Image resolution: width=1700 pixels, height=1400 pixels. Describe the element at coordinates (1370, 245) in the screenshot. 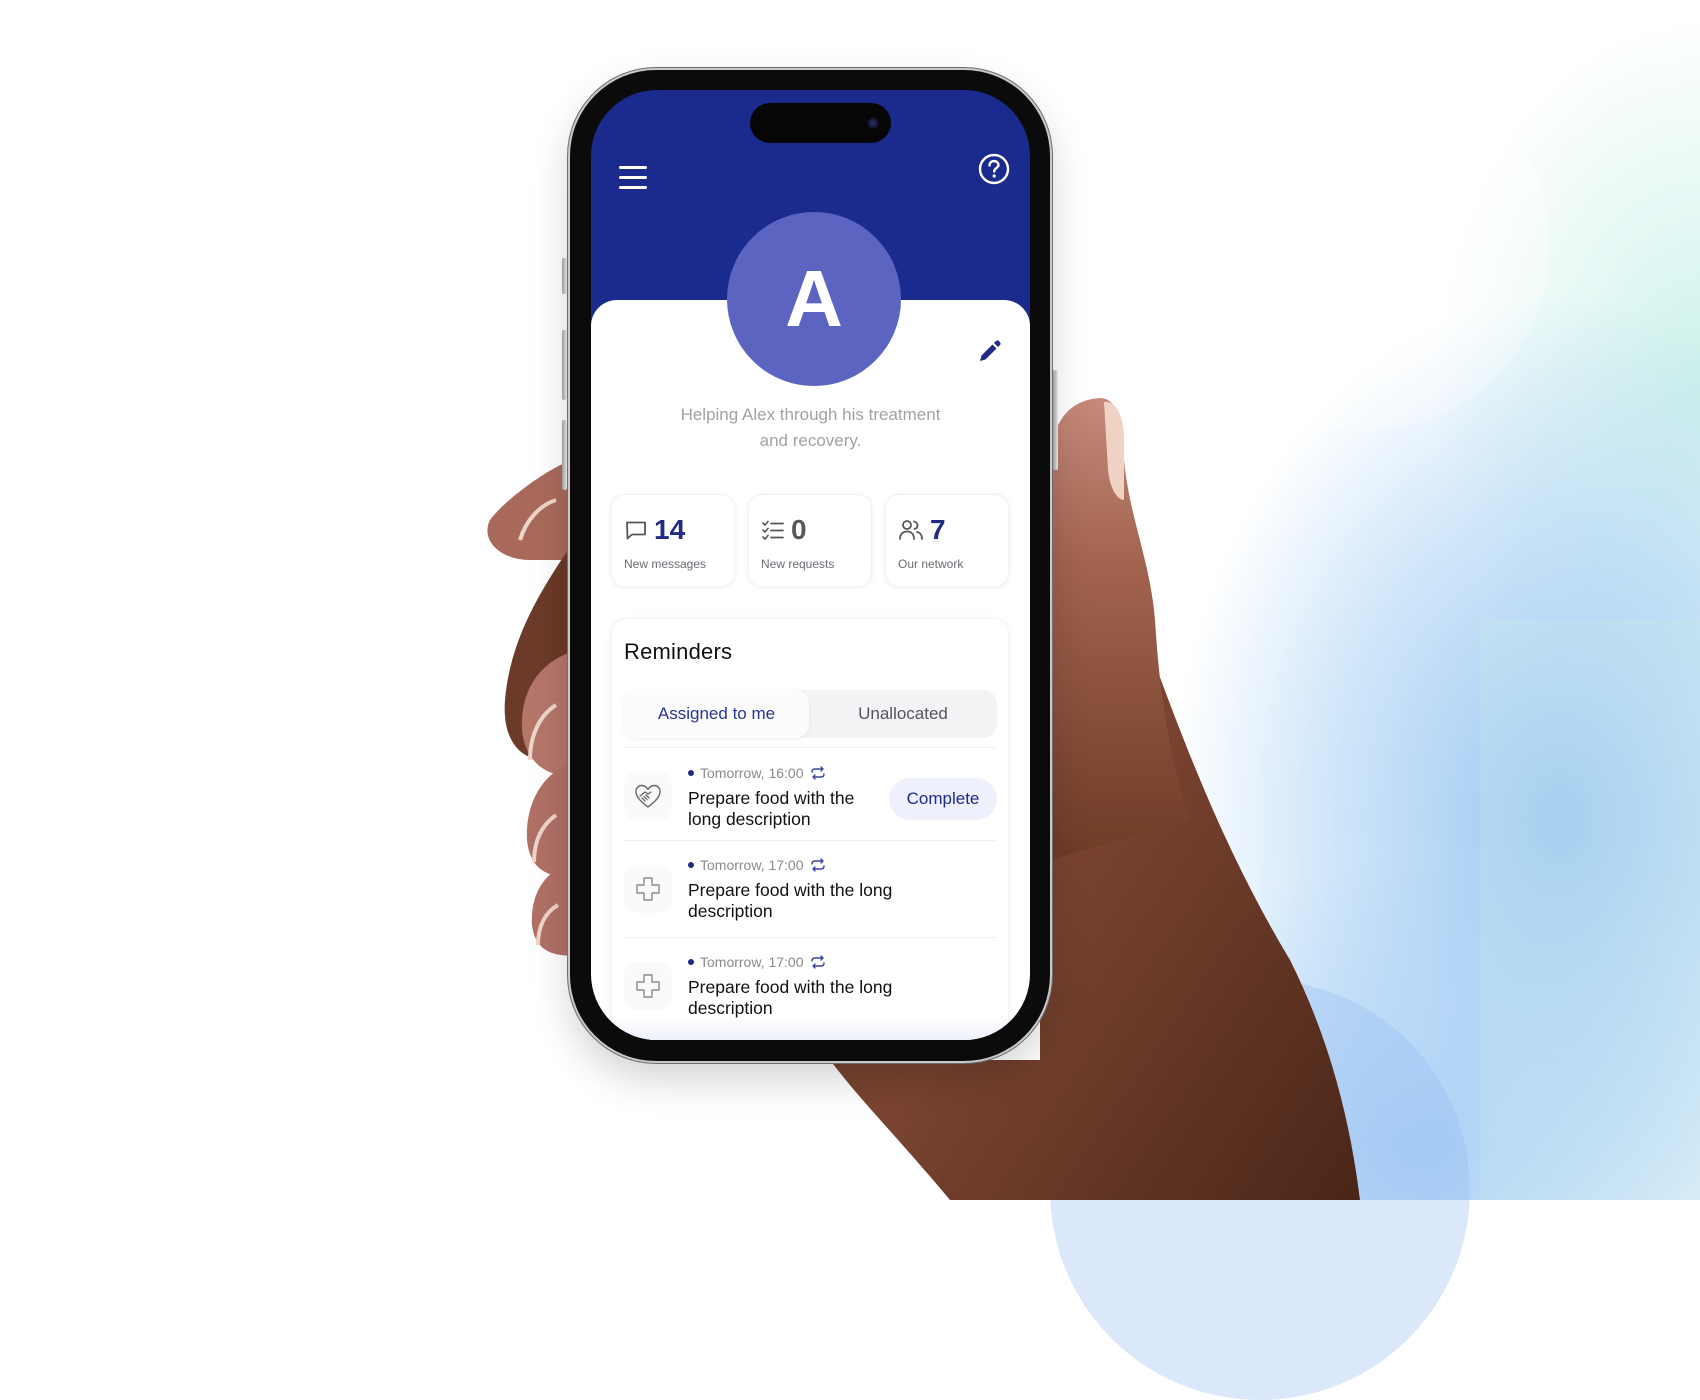

I see `background-disc` at that location.